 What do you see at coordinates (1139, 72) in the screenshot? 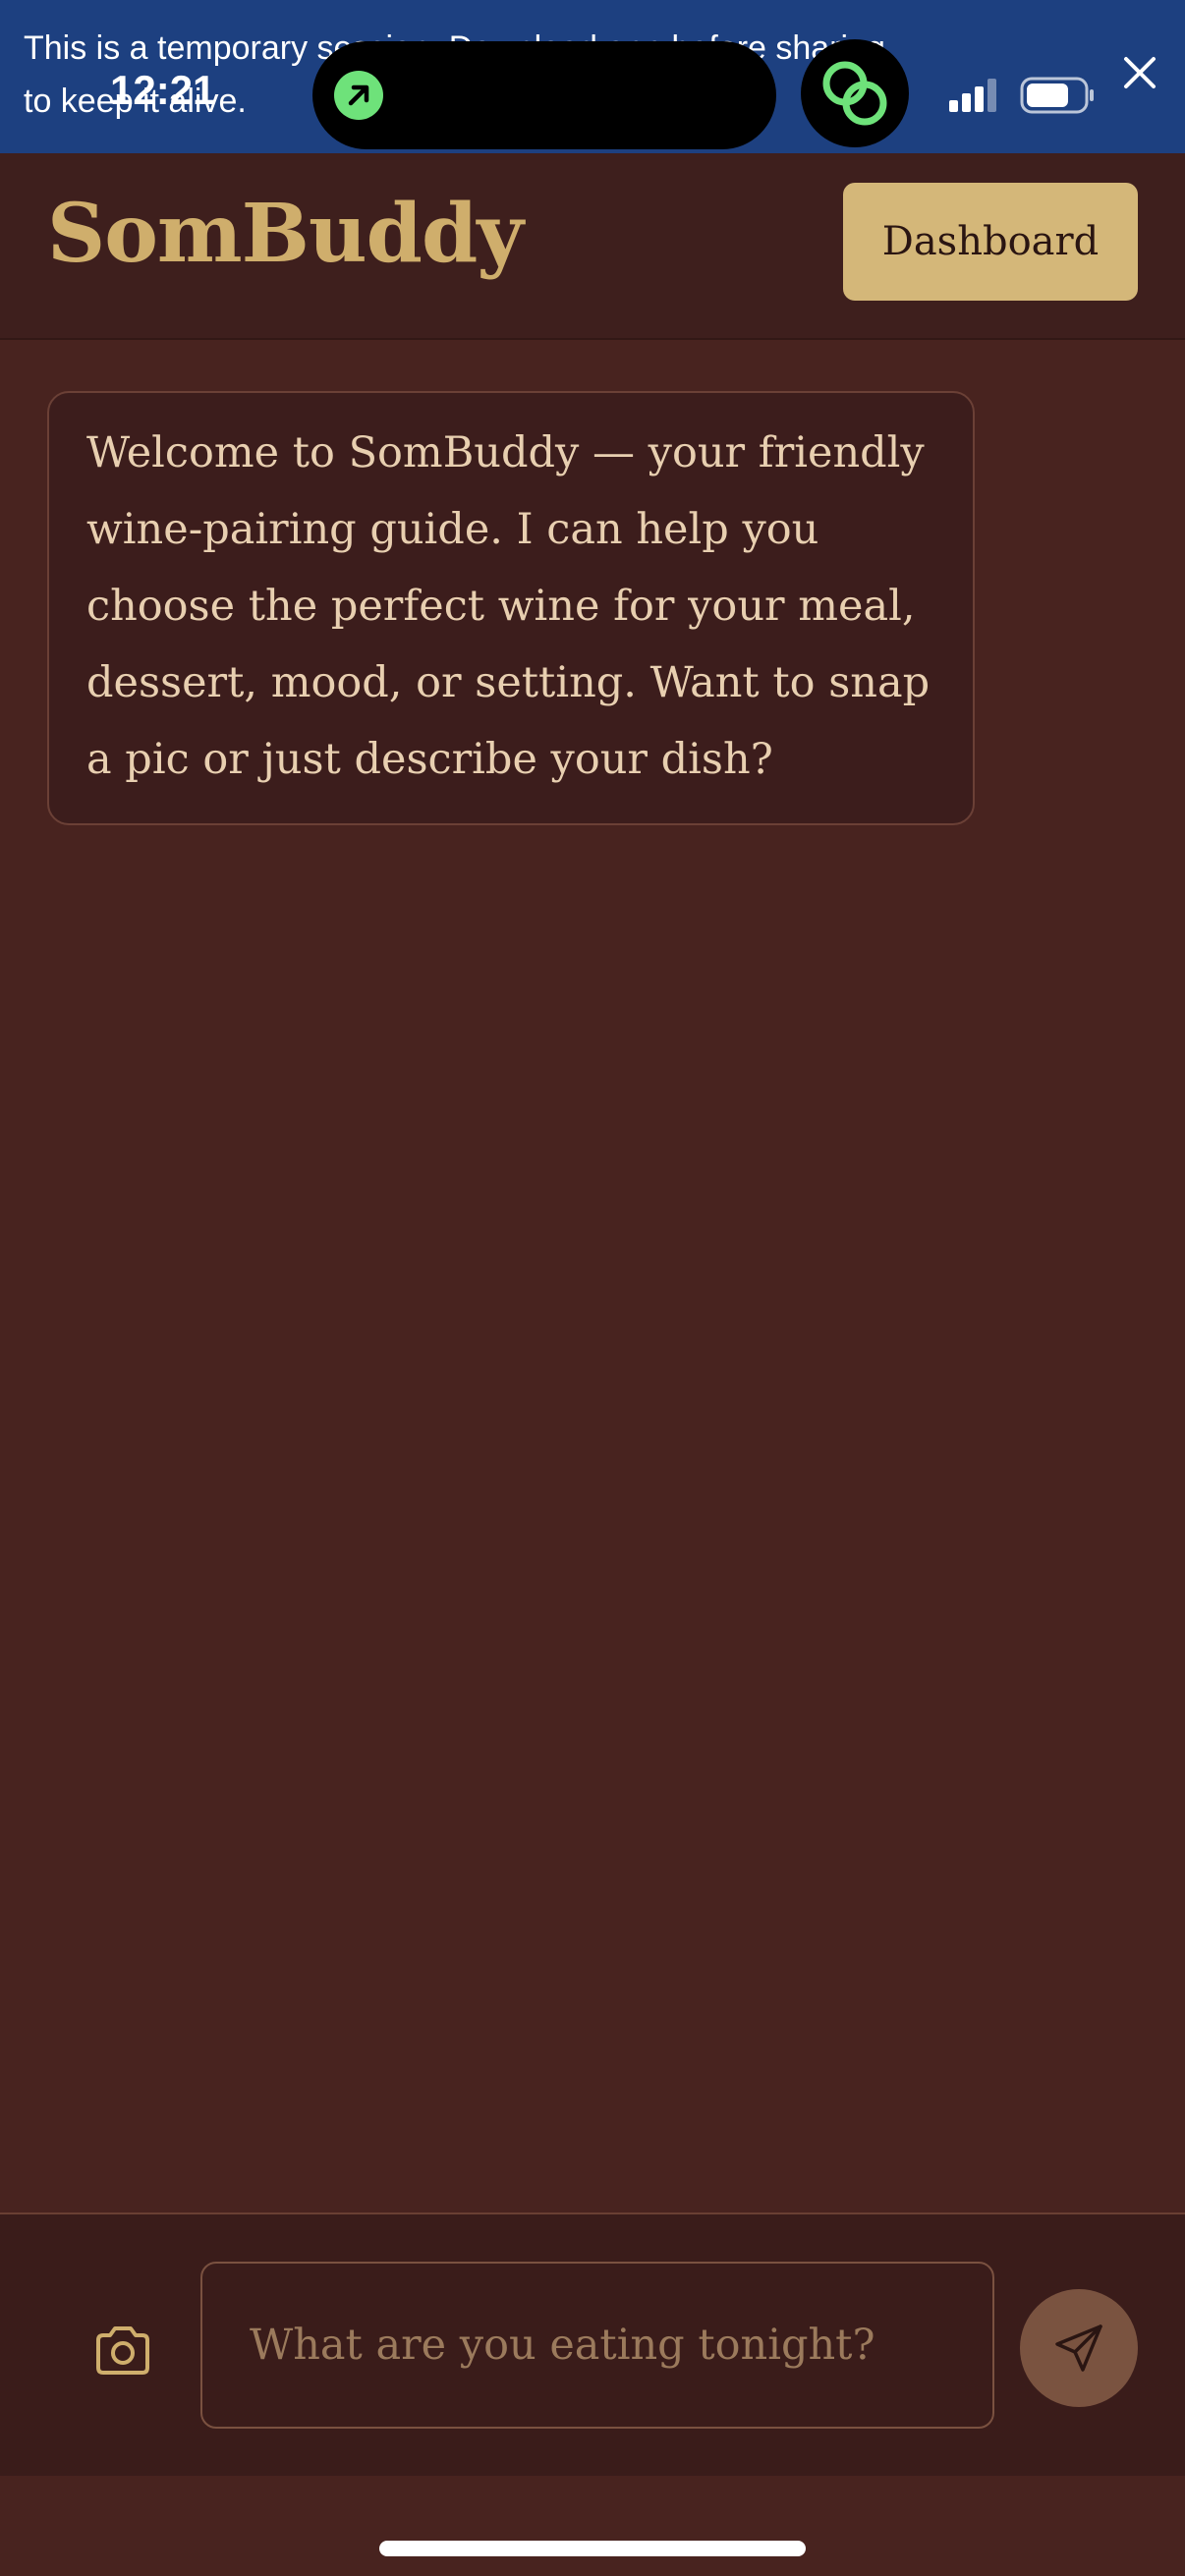
I see `close-icon` at bounding box center [1139, 72].